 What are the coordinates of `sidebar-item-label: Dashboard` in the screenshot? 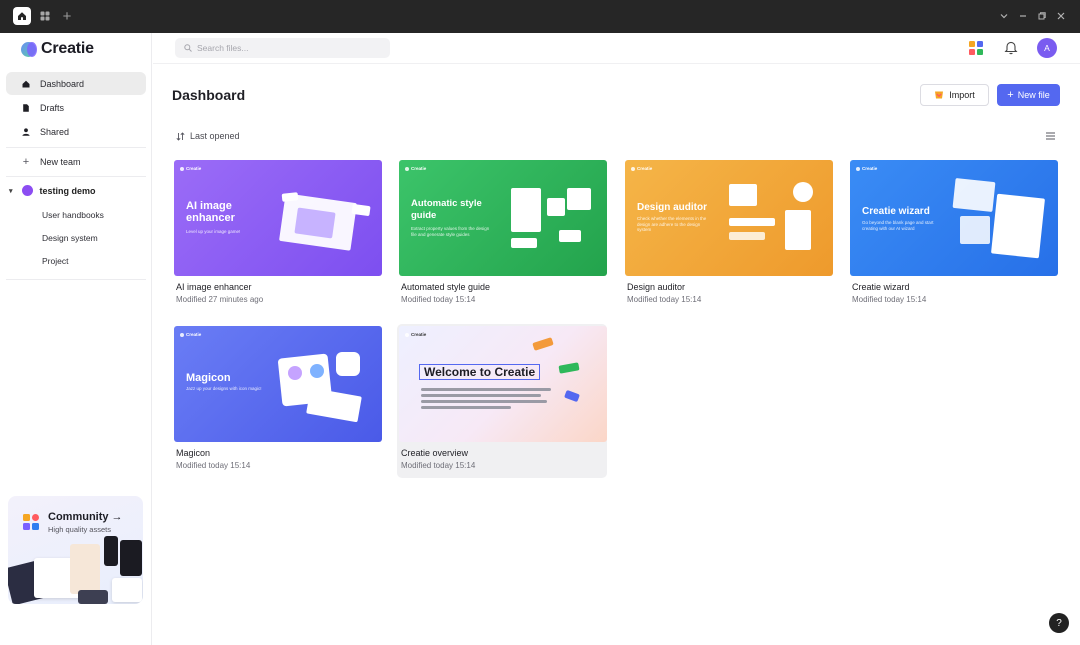 It's located at (62, 83).